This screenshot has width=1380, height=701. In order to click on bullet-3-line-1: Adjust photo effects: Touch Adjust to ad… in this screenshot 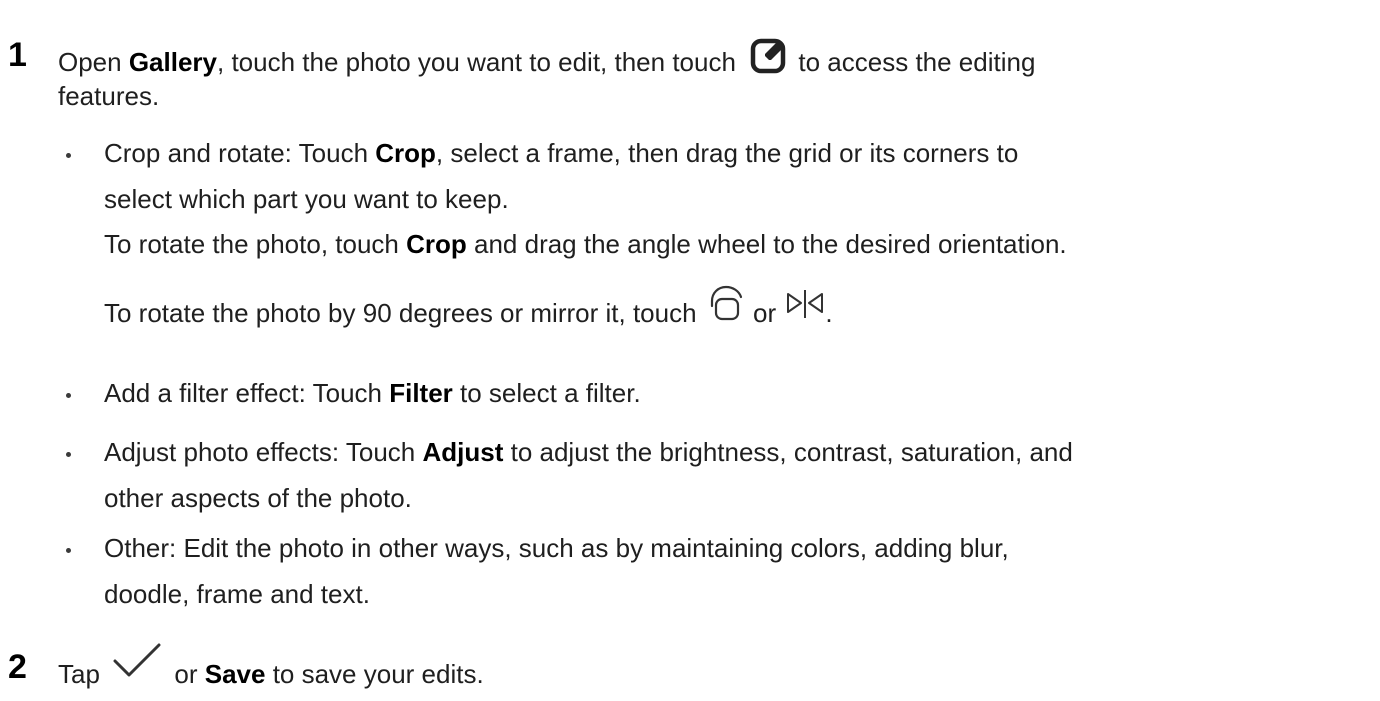, I will do `click(588, 452)`.